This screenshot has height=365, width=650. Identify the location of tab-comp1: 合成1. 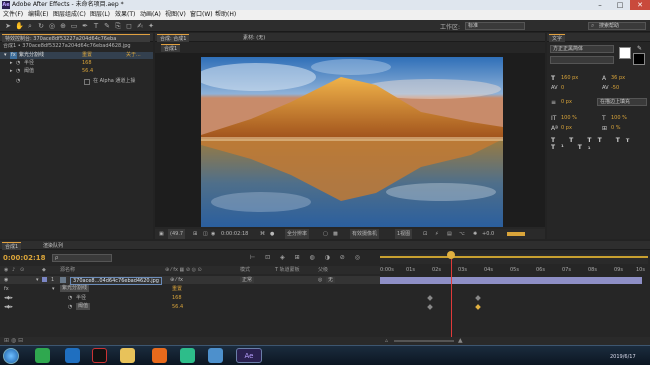
(12, 246).